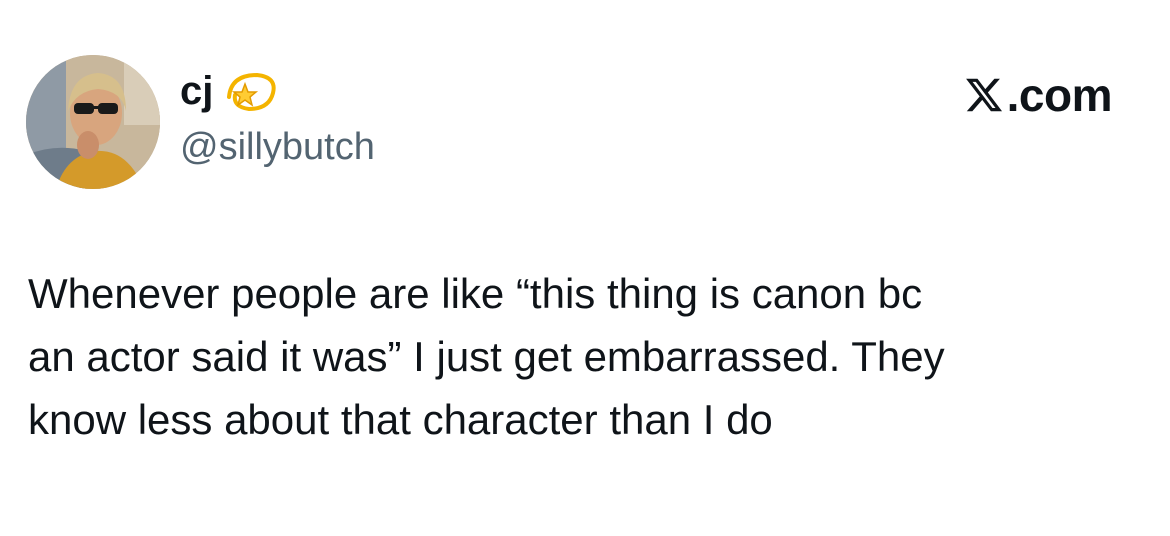  Describe the element at coordinates (252, 91) in the screenshot. I see `dizzy-star-icon` at that location.